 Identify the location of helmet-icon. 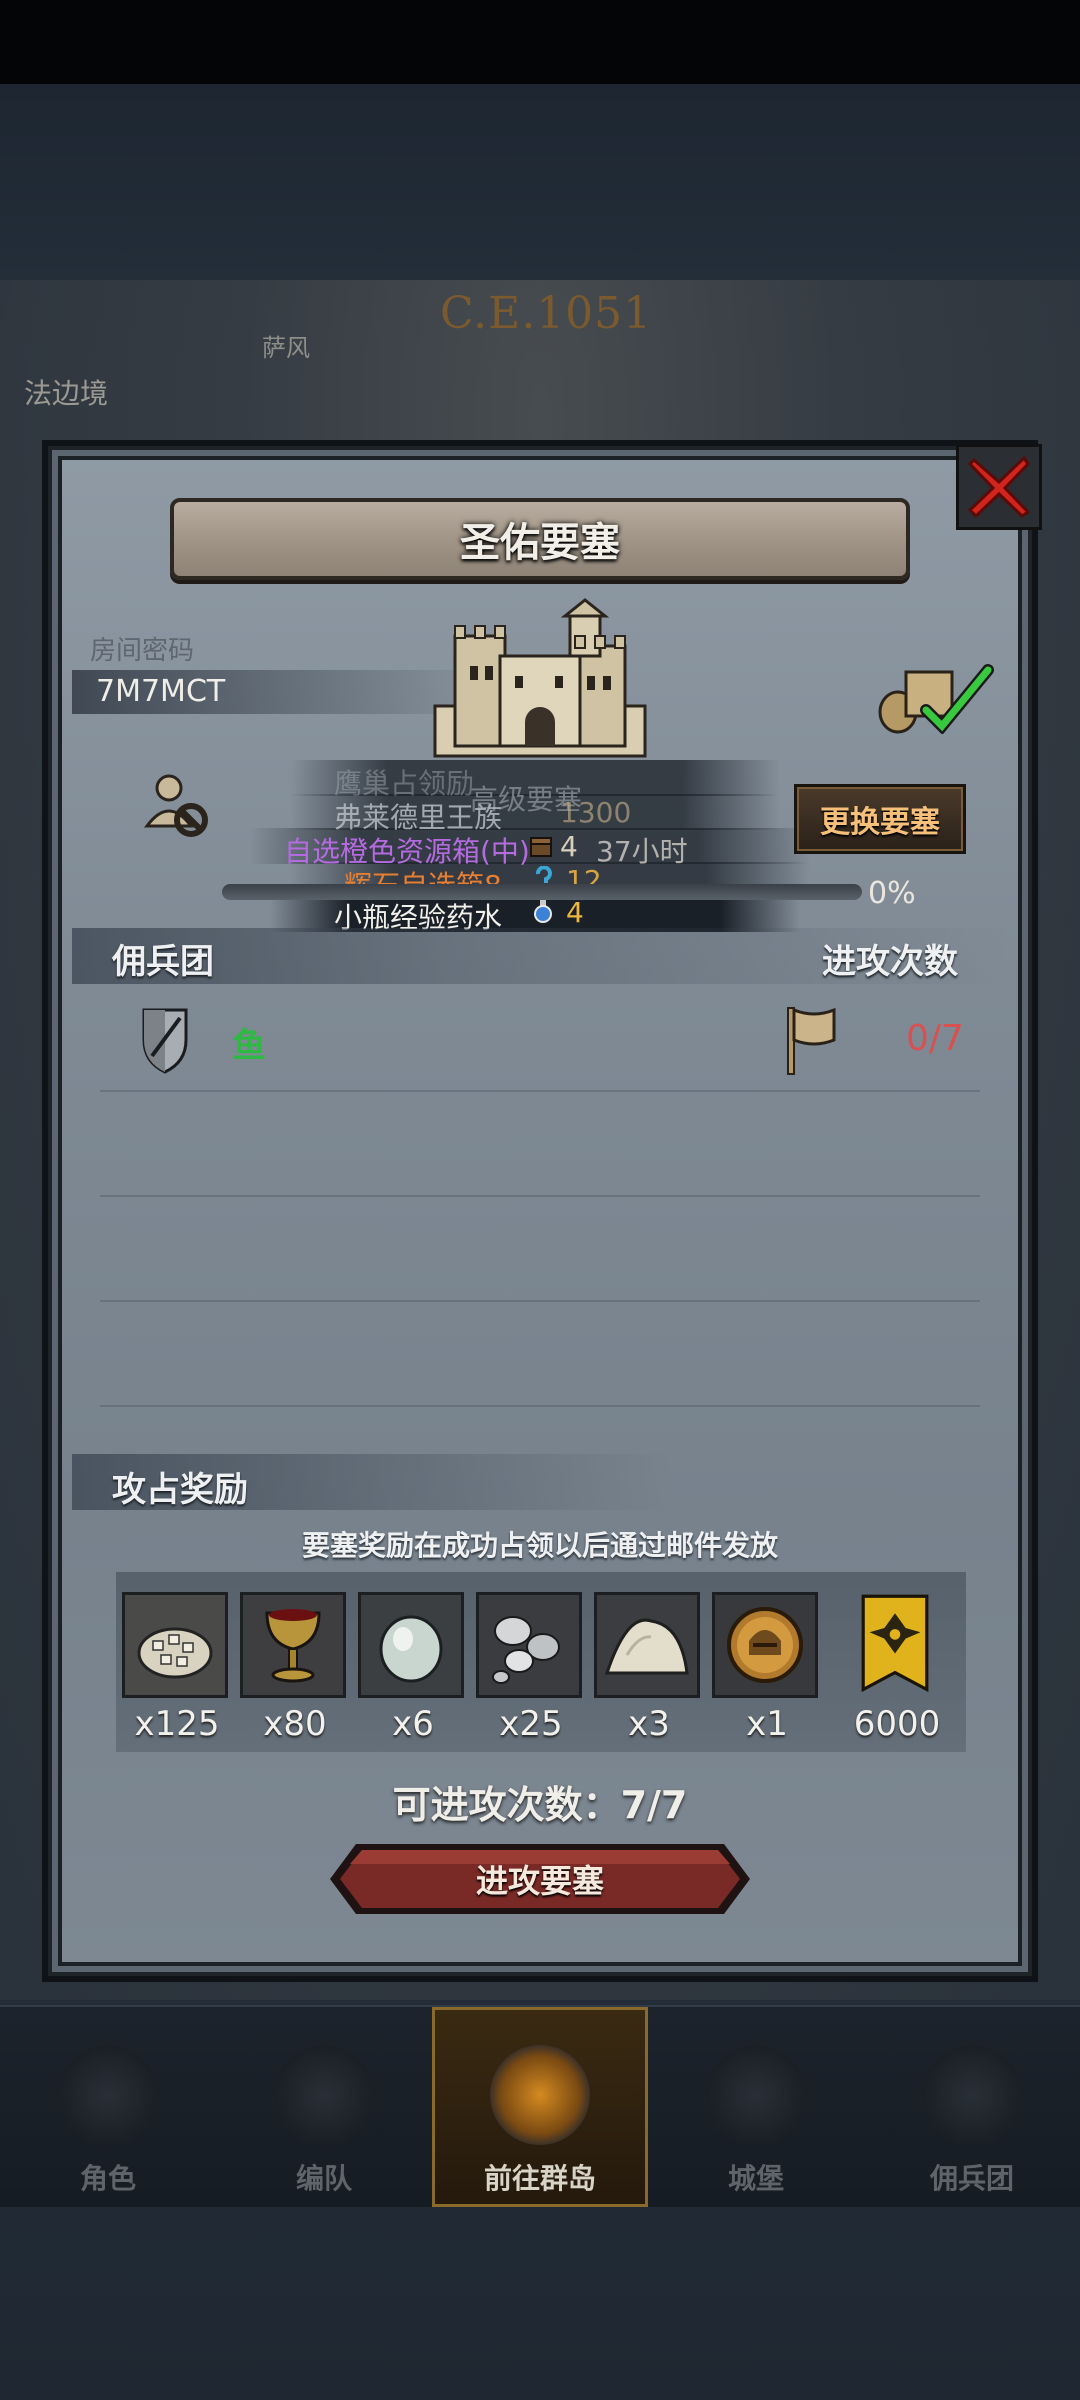
(324, 2095).